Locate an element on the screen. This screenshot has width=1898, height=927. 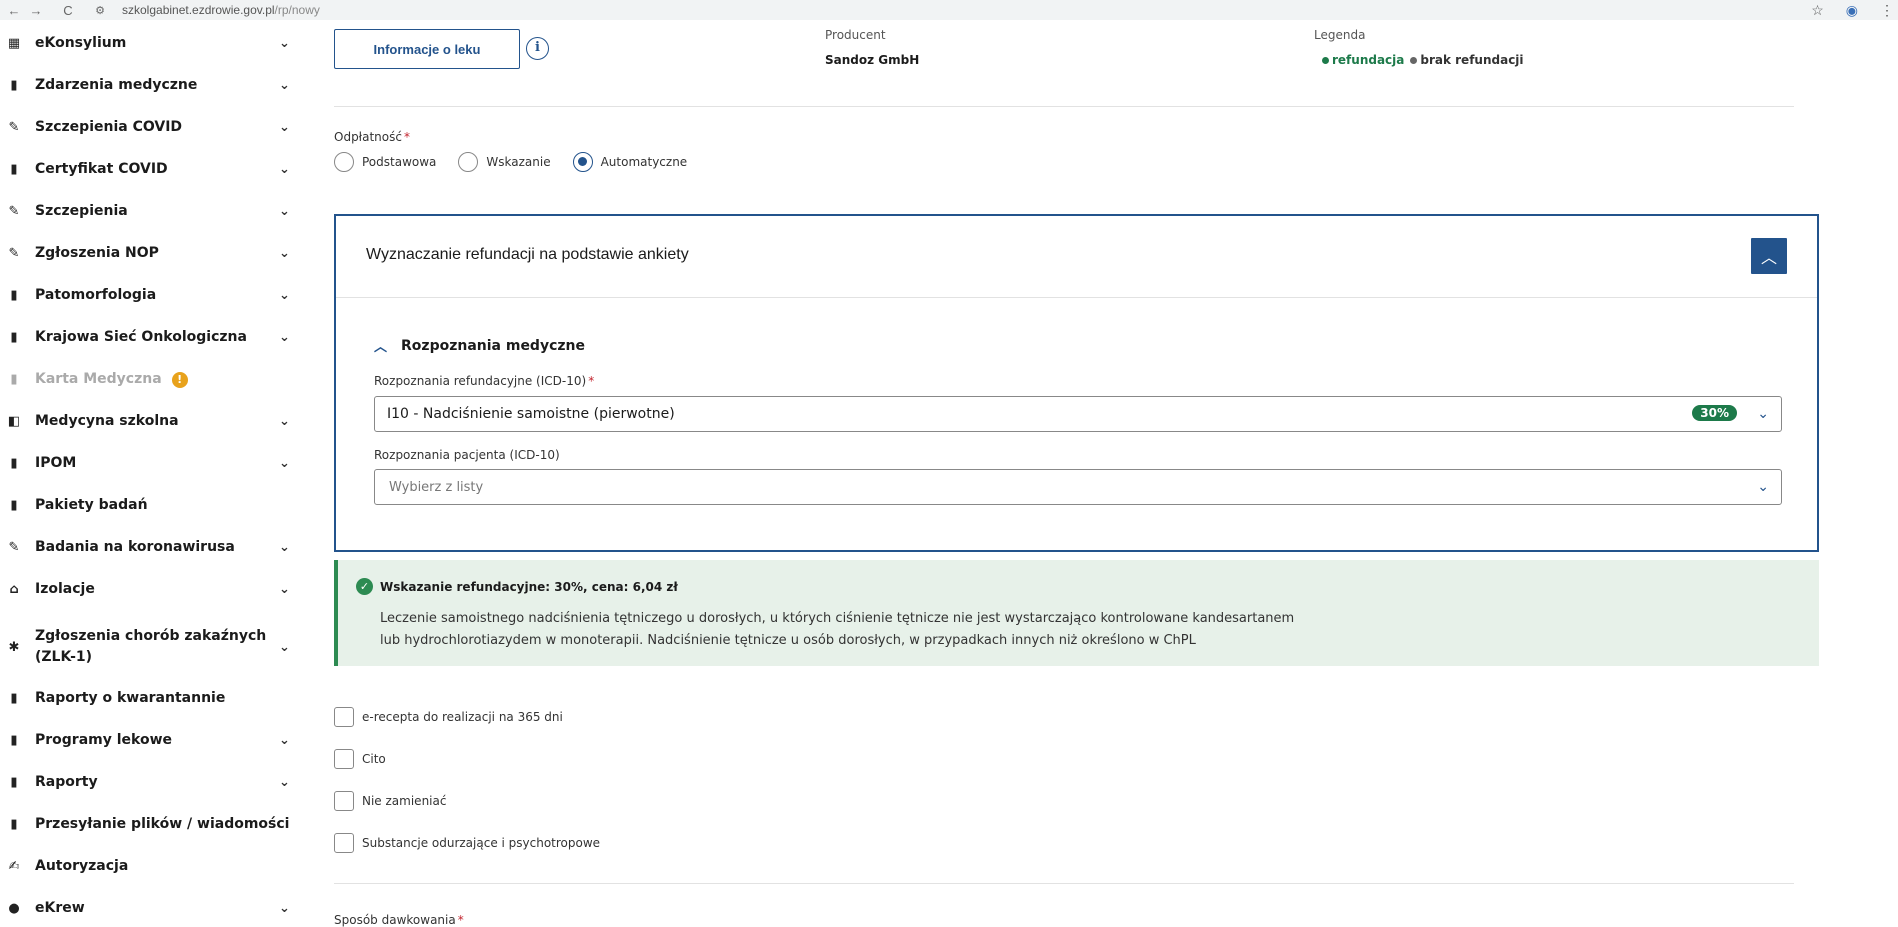
refund-percent-badge: 30% is located at coordinates (1714, 413).